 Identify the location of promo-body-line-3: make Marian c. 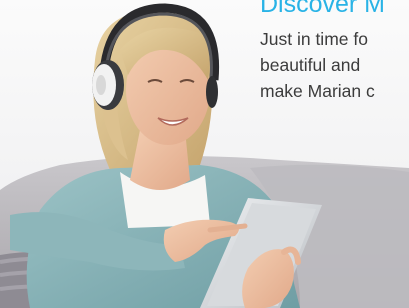
(317, 91).